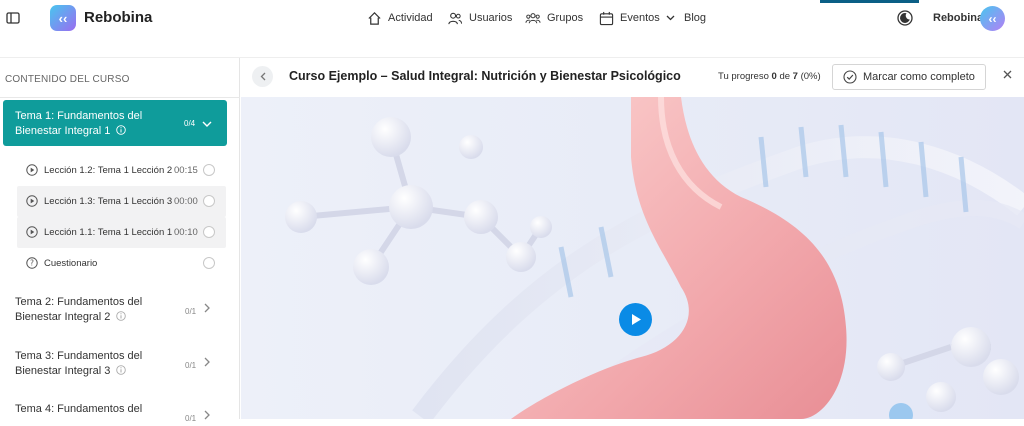 The width and height of the screenshot is (1024, 426). What do you see at coordinates (79, 409) in the screenshot?
I see `topic-title-text: Tema 4: Fundamentos del` at bounding box center [79, 409].